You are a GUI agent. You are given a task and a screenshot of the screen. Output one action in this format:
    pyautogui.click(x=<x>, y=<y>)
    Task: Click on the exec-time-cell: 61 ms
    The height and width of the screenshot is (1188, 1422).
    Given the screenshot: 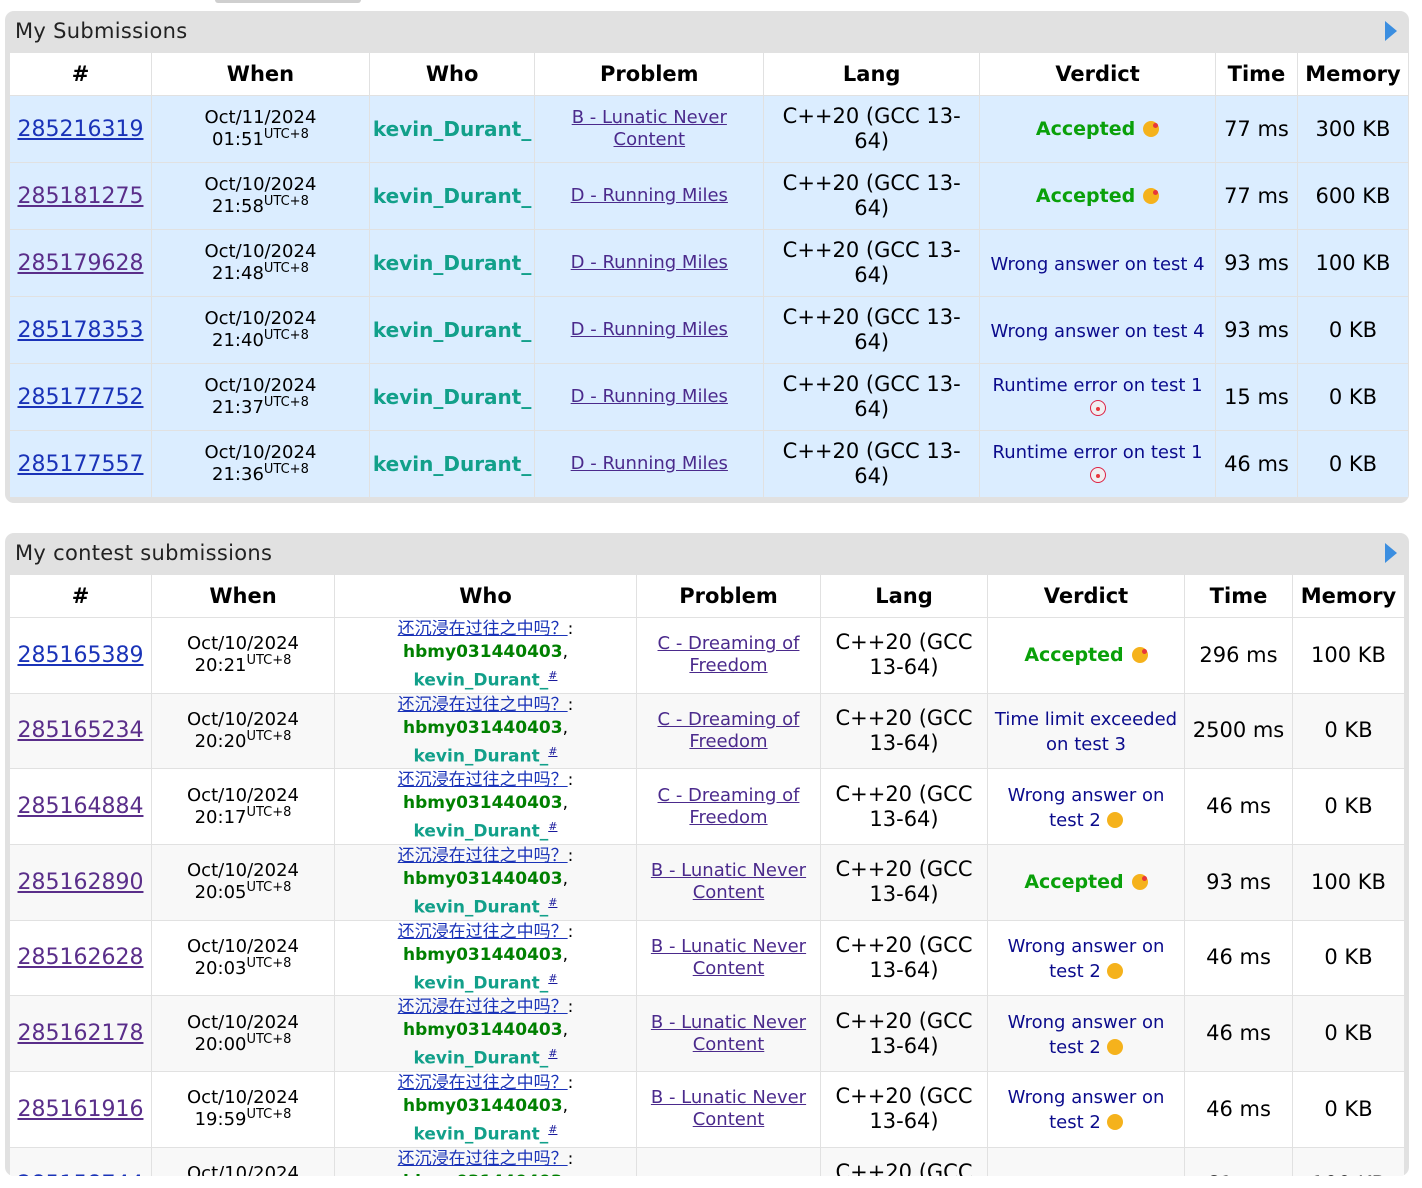 What is the action you would take?
    pyautogui.click(x=1238, y=1161)
    